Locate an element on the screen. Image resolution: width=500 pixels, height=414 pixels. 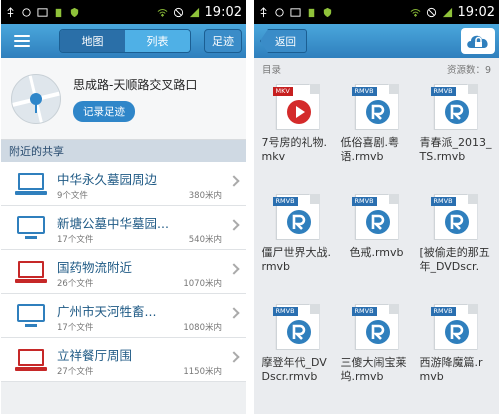
file-item: RMVB 色戒.rmvb is located at coordinates (376, 242).